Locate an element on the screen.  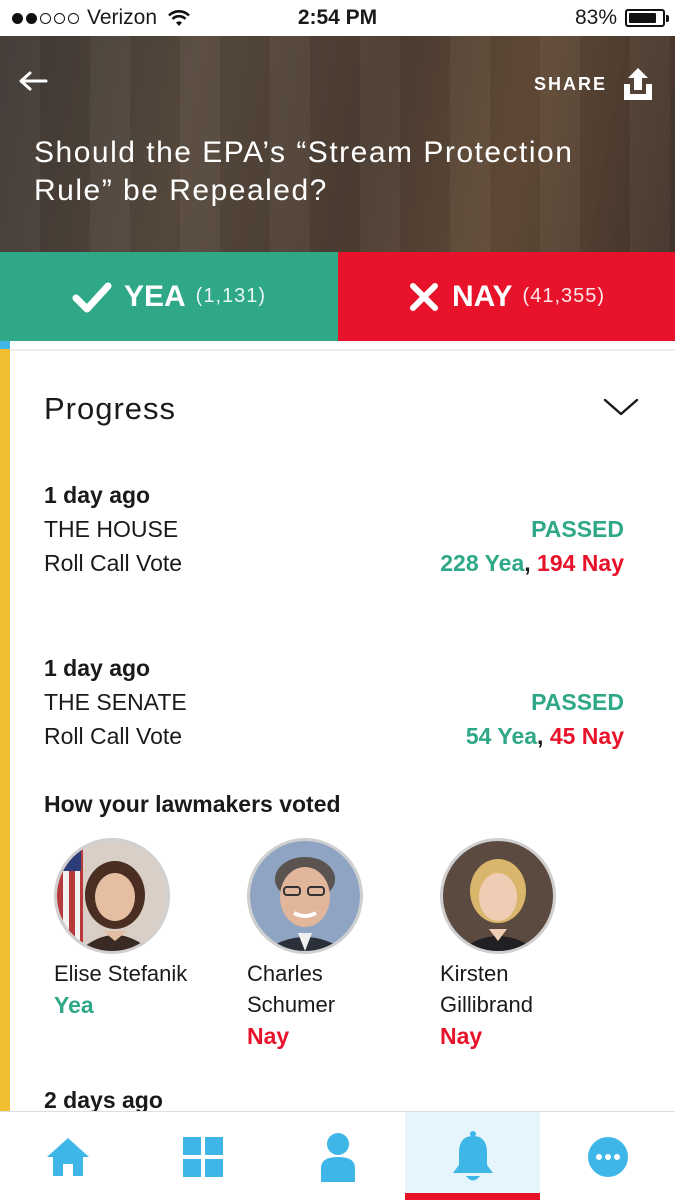
vote-bar: YEA (1,131) NAY (41,355) is located at coordinates (337, 296).